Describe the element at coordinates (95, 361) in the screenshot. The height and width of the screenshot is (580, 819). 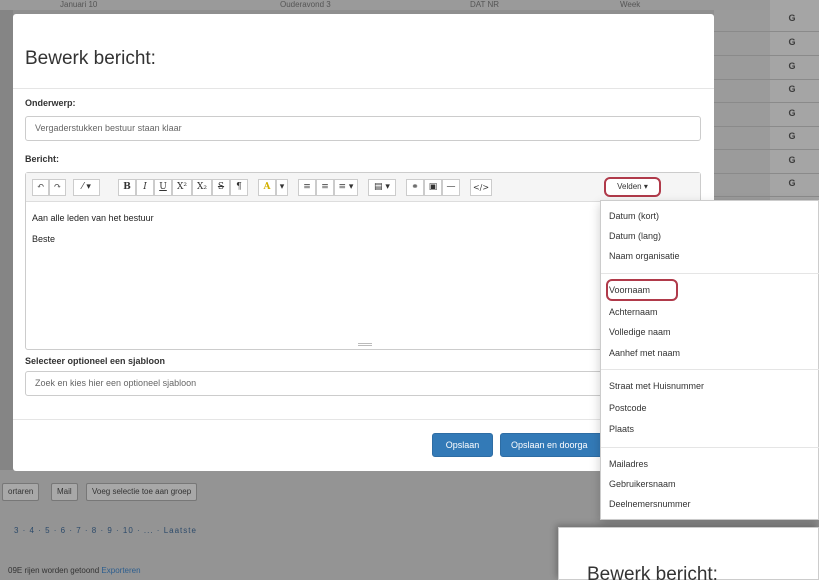
I see `template-label: Selecteer optioneel een sjabloon` at that location.